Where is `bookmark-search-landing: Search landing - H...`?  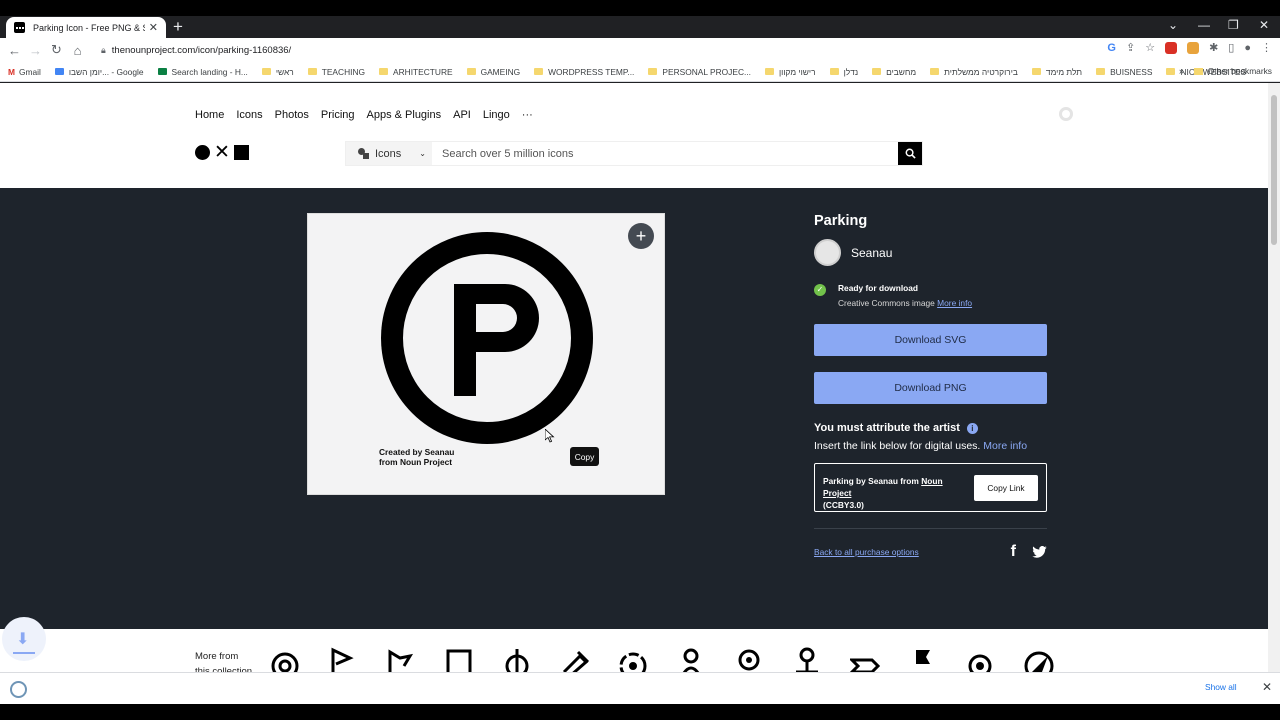 bookmark-search-landing: Search landing - H... is located at coordinates (202, 72).